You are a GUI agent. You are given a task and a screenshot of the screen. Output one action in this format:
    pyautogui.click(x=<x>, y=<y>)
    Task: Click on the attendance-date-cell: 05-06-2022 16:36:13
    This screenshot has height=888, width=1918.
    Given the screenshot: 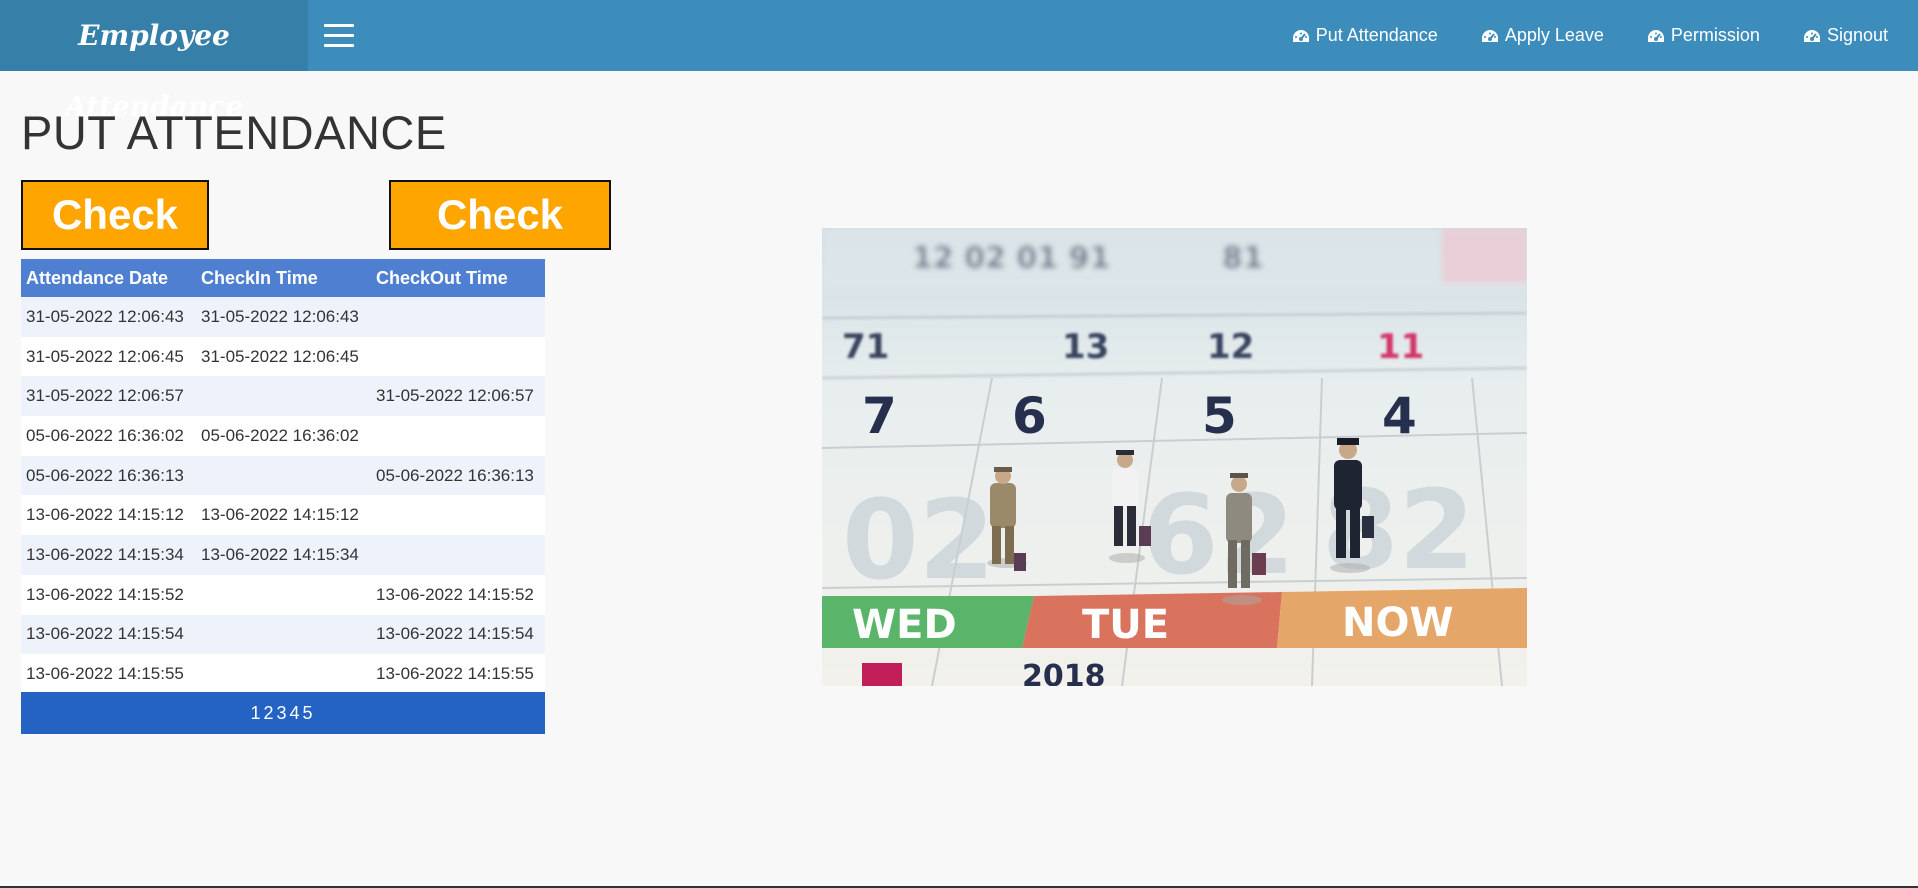 What is the action you would take?
    pyautogui.click(x=108, y=475)
    